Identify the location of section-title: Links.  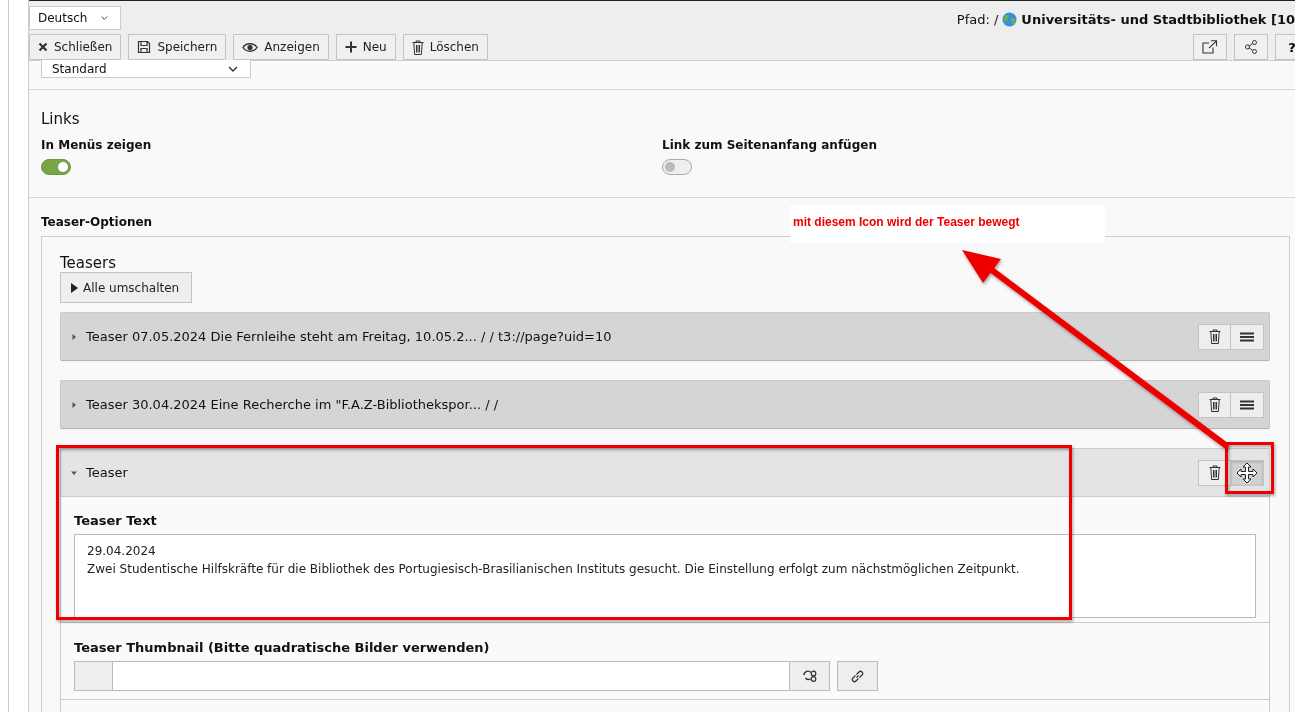
(61, 119).